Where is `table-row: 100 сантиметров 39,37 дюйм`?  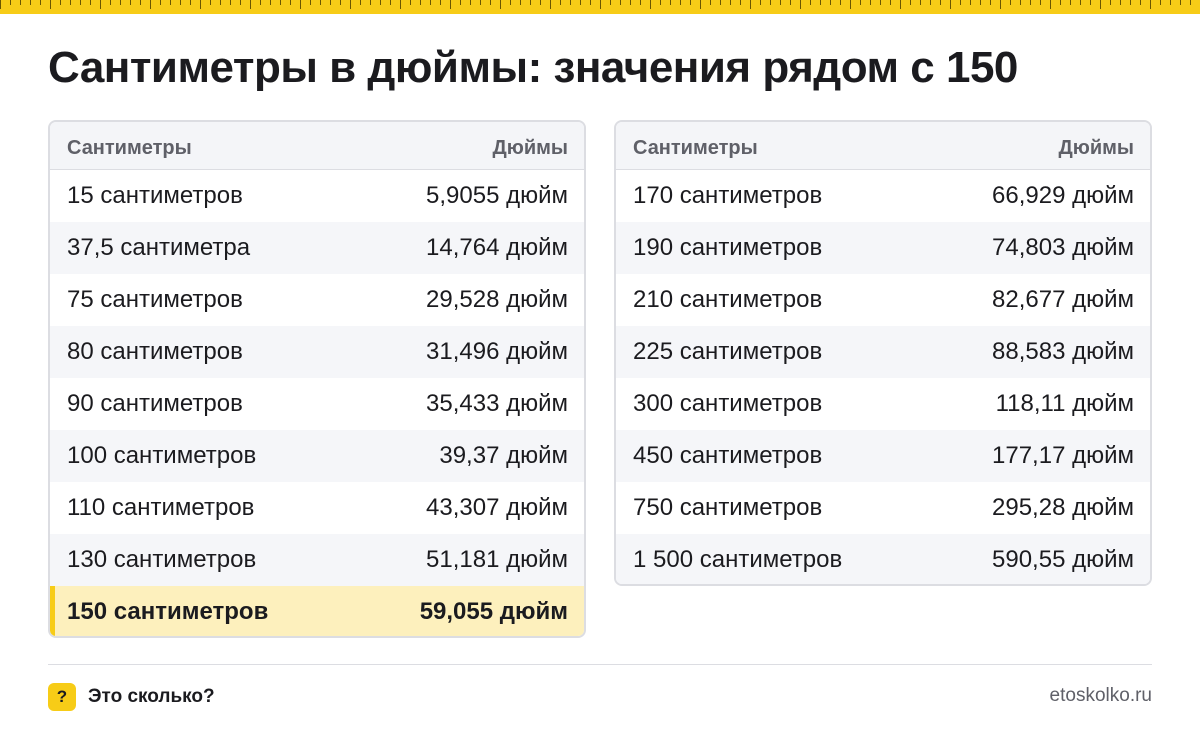
table-row: 100 сантиметров 39,37 дюйм is located at coordinates (317, 456).